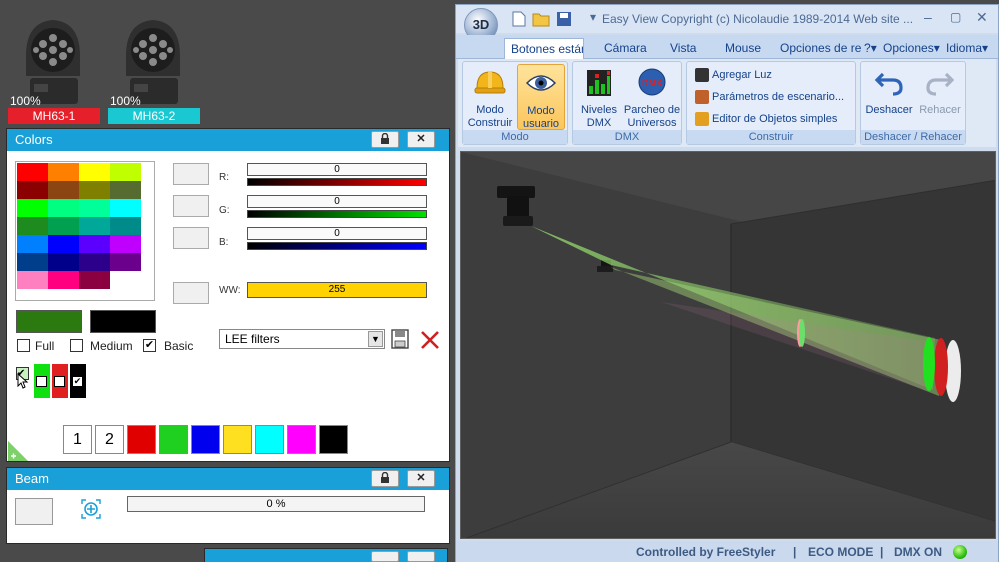  I want to click on tab-opciones-de-render: Opciones de re, so click(818, 48).